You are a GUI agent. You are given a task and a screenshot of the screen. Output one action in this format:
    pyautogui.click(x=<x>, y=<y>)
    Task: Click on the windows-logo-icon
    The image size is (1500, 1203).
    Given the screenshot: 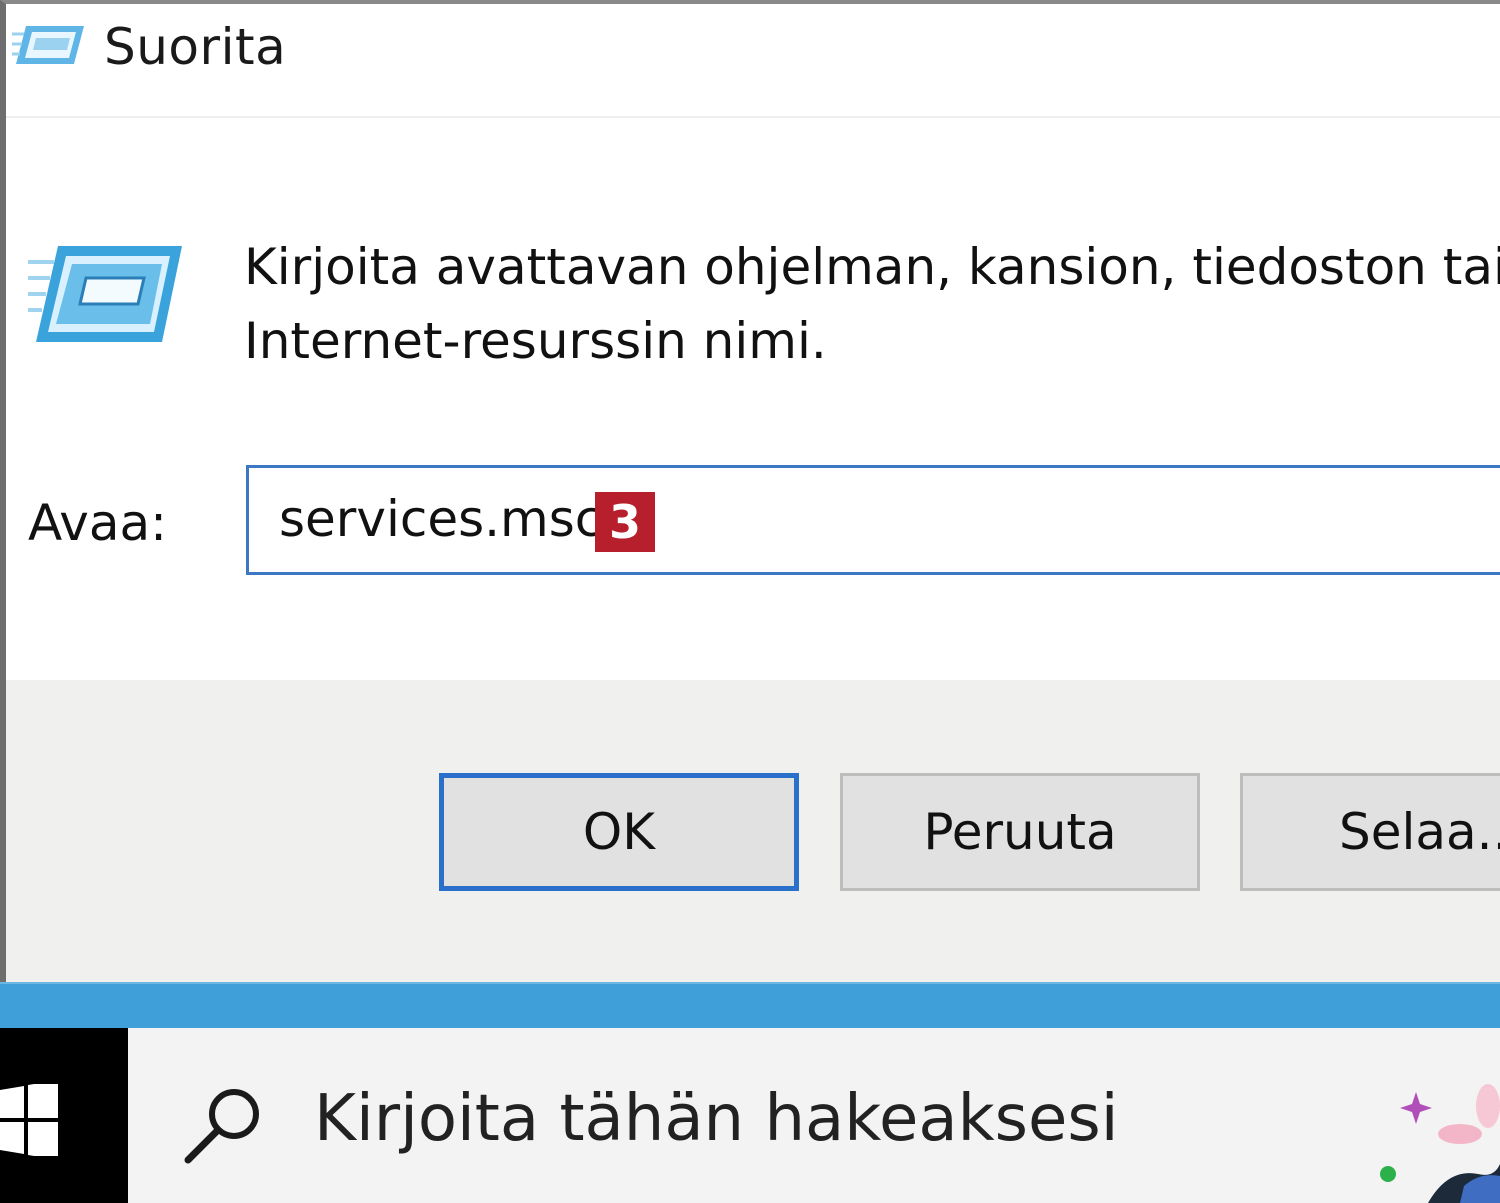 What is the action you would take?
    pyautogui.click(x=29, y=1120)
    